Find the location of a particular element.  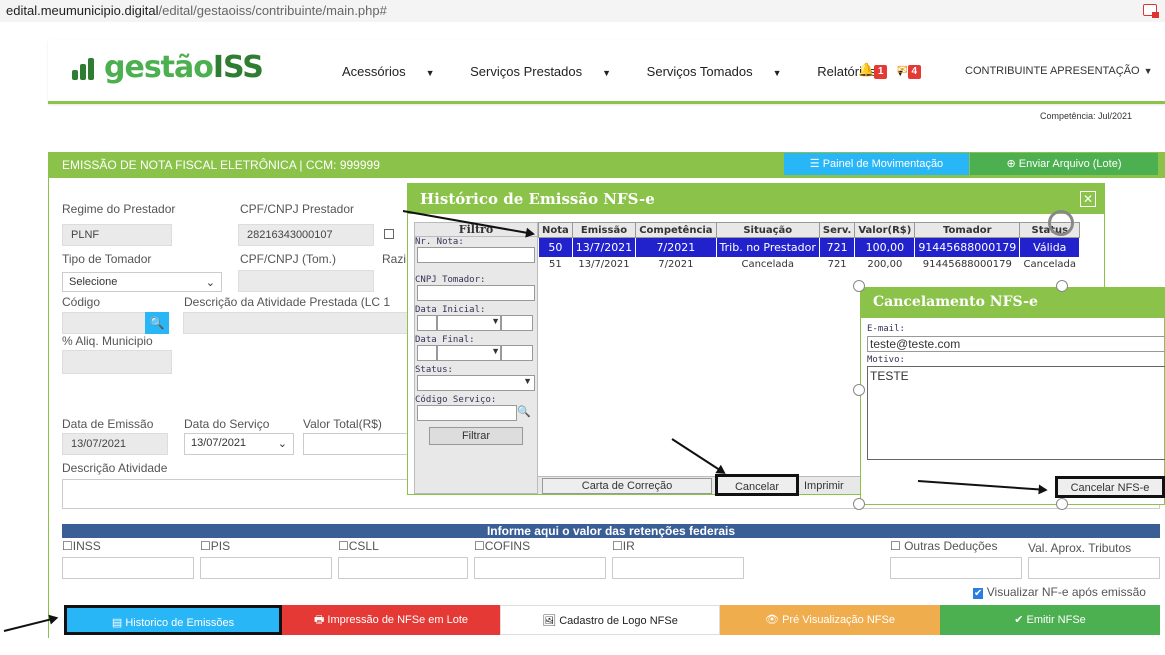

pre-visualizacao-button: 👁 Pré Visualização NFSe is located at coordinates (830, 620).